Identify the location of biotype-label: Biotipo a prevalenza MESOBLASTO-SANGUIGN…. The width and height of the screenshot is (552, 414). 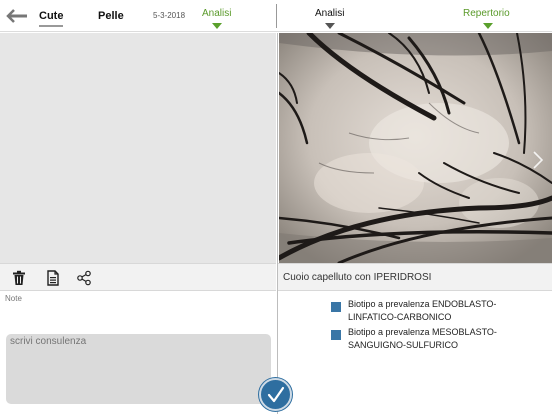
(422, 338).